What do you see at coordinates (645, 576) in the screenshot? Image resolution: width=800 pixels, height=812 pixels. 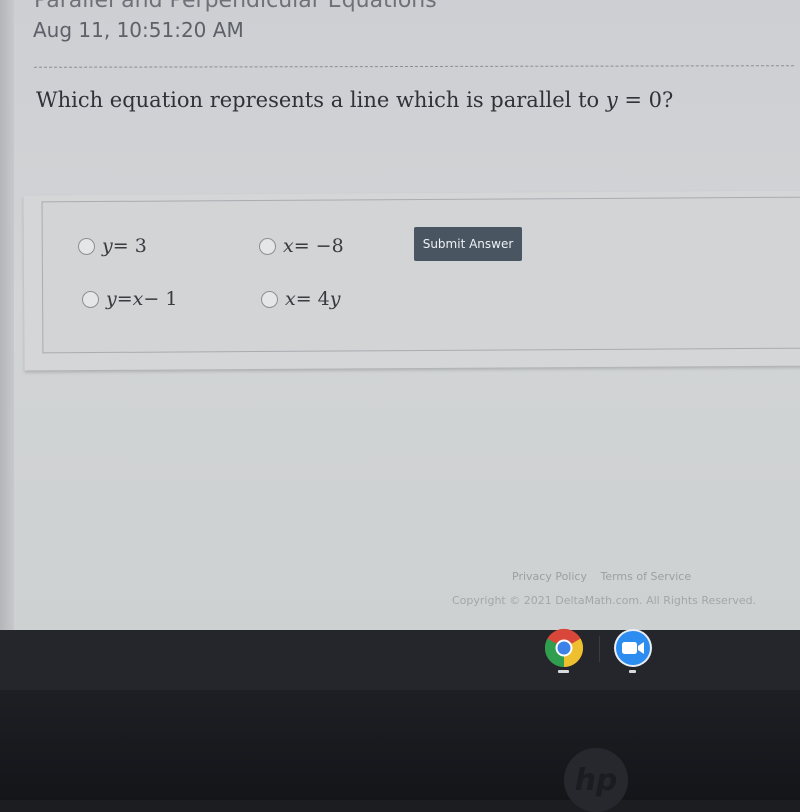 I see `terms-of-service-link: Terms of Service` at bounding box center [645, 576].